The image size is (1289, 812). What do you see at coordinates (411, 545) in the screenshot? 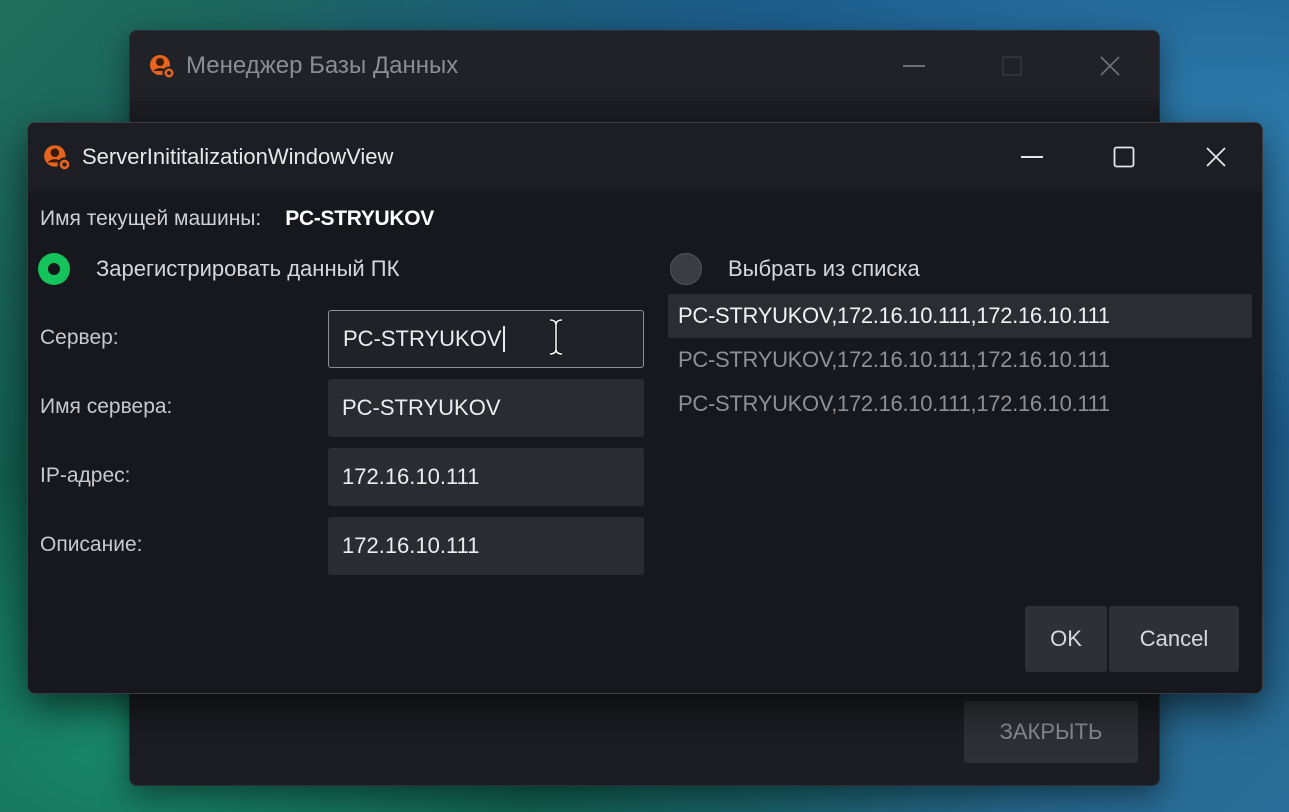
I see `description-value: 172.16.10.111` at bounding box center [411, 545].